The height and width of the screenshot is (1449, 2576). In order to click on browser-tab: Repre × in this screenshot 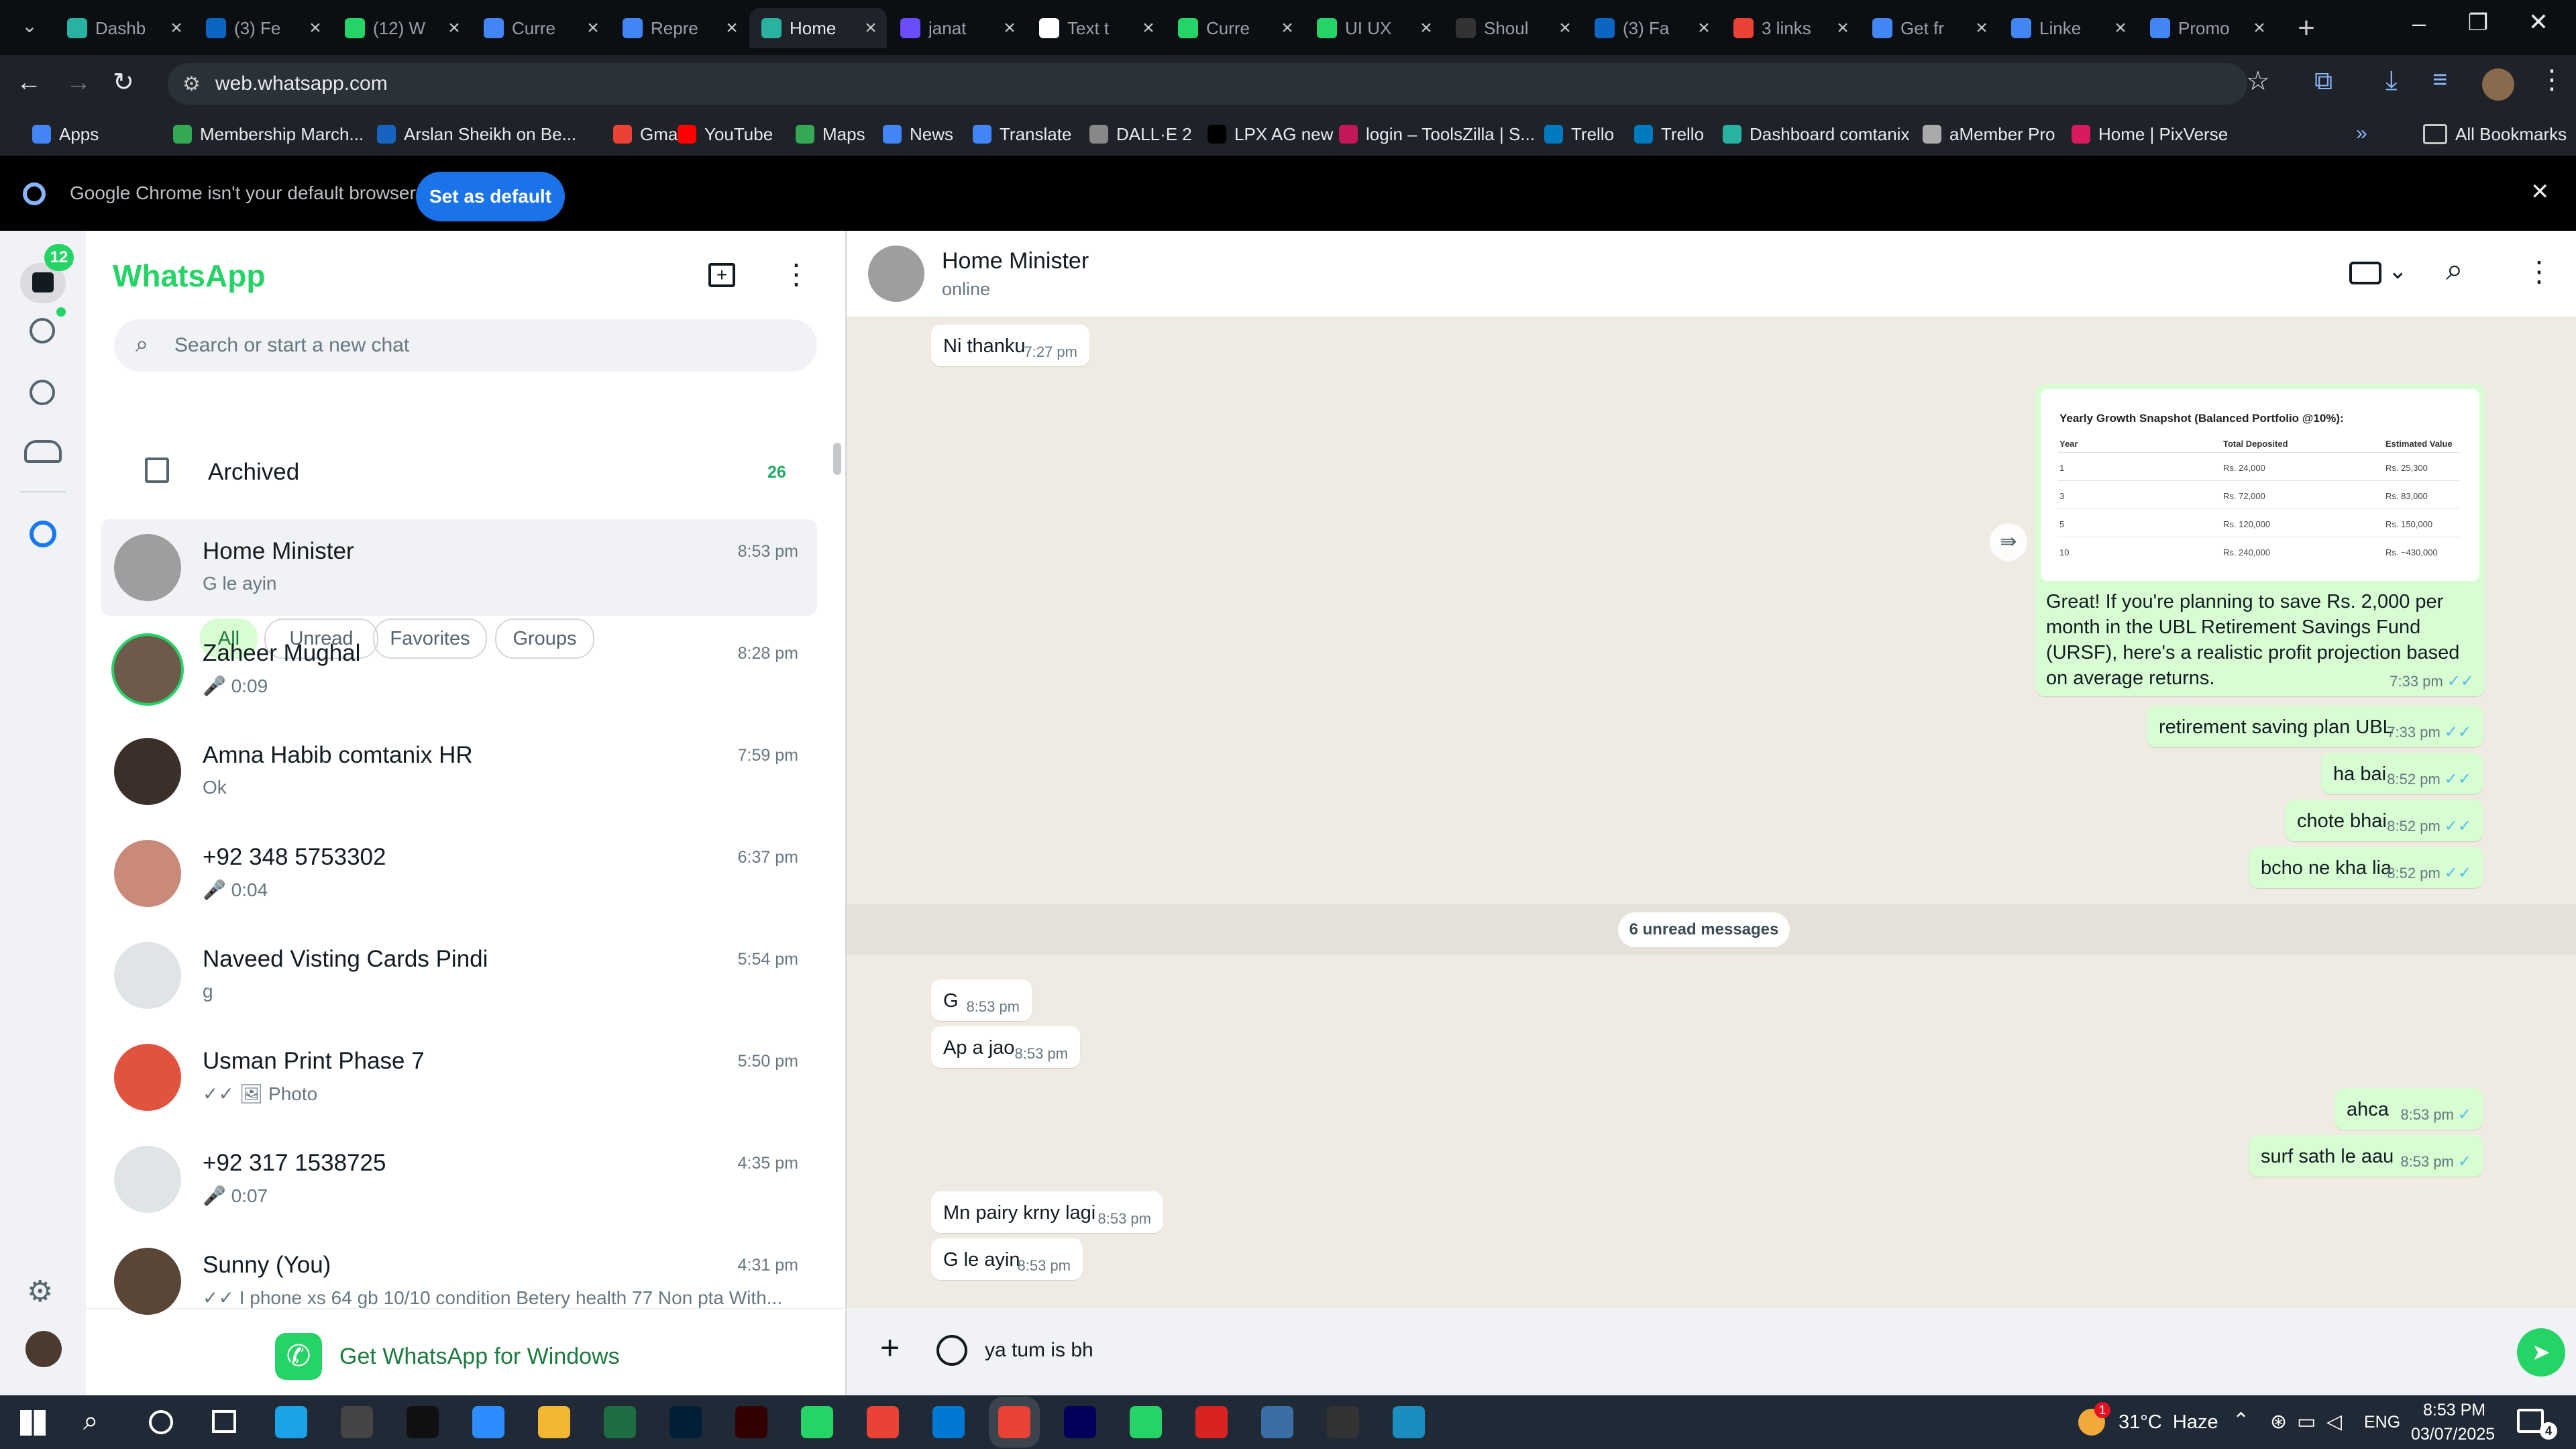, I will do `click(679, 28)`.